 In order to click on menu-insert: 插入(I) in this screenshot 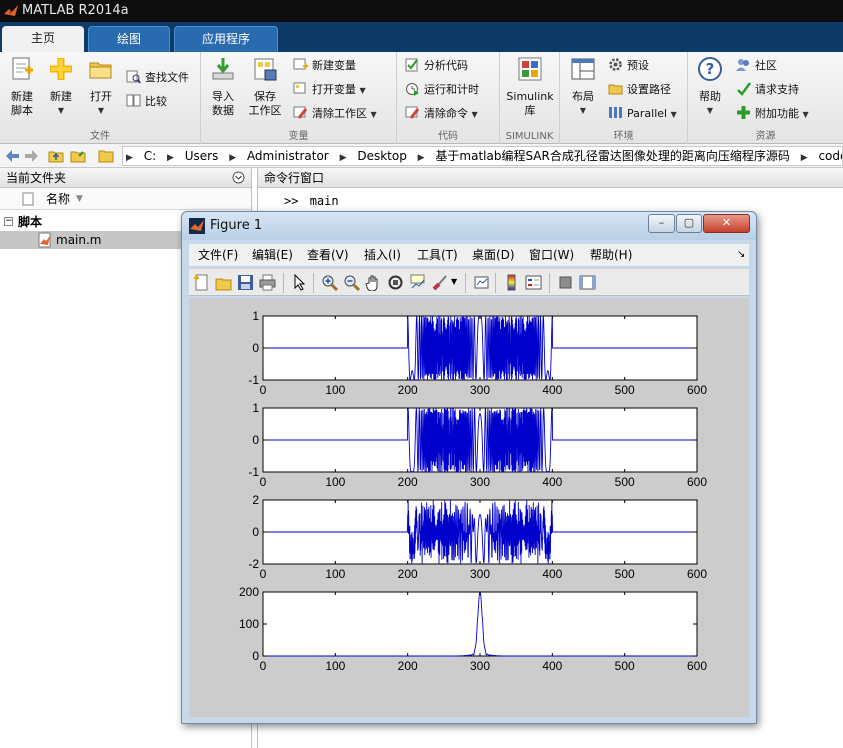, I will do `click(382, 255)`.